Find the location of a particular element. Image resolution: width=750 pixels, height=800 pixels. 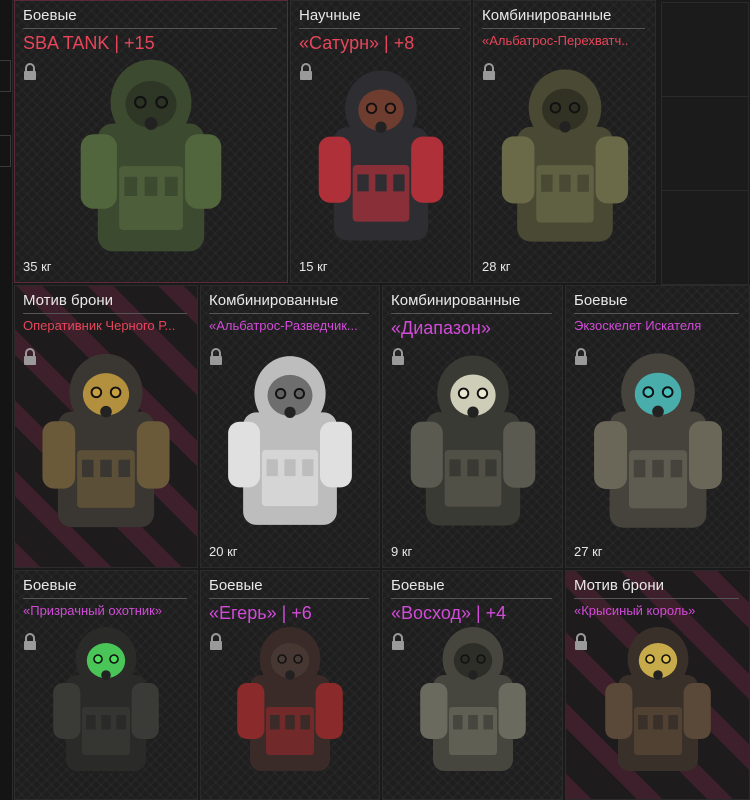

armor-name: «Призрачный охотник» is located at coordinates (93, 610).